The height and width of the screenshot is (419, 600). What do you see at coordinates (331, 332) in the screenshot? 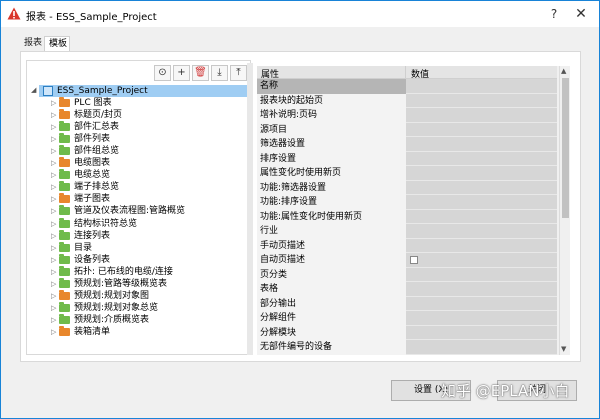
I see `property-name: 分解模块` at bounding box center [331, 332].